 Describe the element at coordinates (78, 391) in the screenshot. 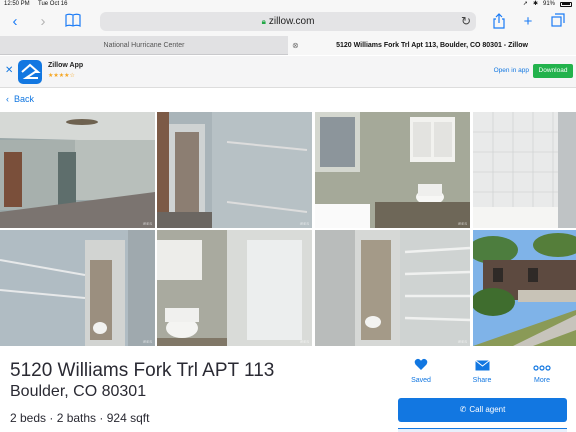

I see `listing-address-line2: Boulder, CO 80301` at that location.